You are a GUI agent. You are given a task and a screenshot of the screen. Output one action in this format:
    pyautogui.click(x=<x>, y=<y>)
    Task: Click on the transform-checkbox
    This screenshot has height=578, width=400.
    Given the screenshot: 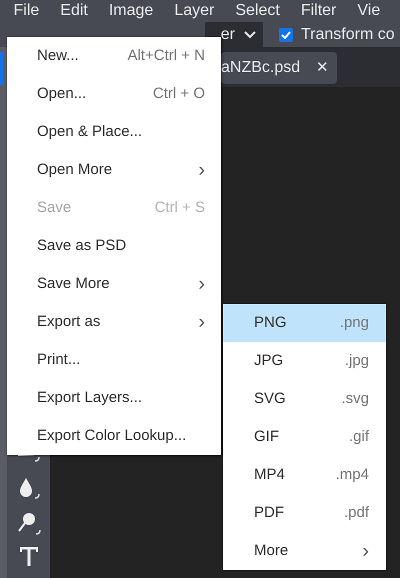 What is the action you would take?
    pyautogui.click(x=286, y=35)
    